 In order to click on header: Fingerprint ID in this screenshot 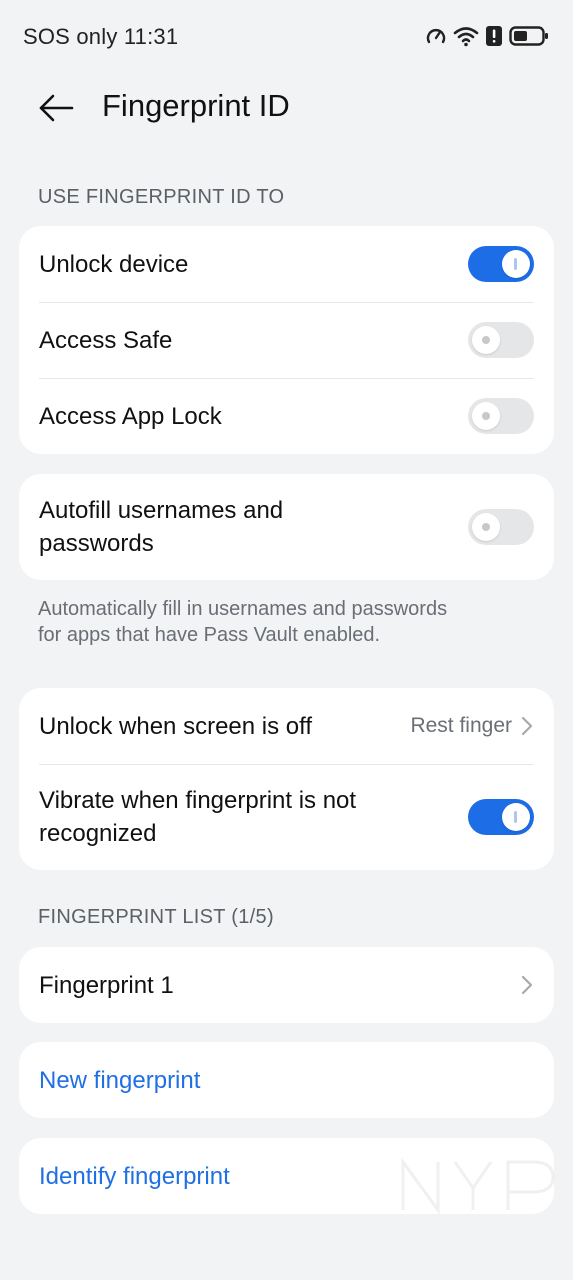, I will do `click(286, 107)`.